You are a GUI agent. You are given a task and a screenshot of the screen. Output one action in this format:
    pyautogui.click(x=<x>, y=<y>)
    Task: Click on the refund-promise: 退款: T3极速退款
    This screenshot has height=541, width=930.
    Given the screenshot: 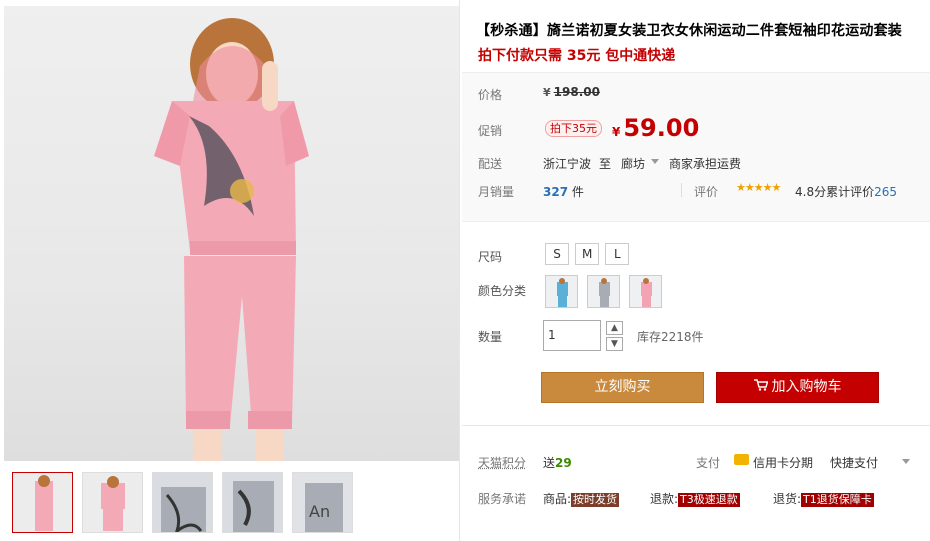 What is the action you would take?
    pyautogui.click(x=695, y=498)
    